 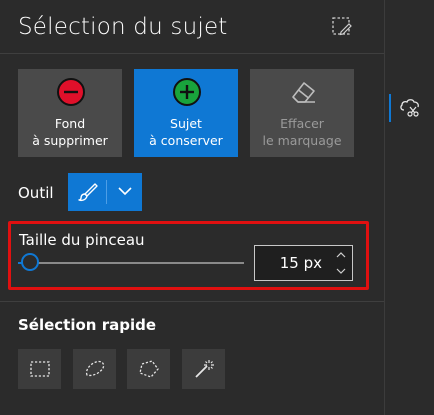 I want to click on action-label-line2: le marquage, so click(x=302, y=140).